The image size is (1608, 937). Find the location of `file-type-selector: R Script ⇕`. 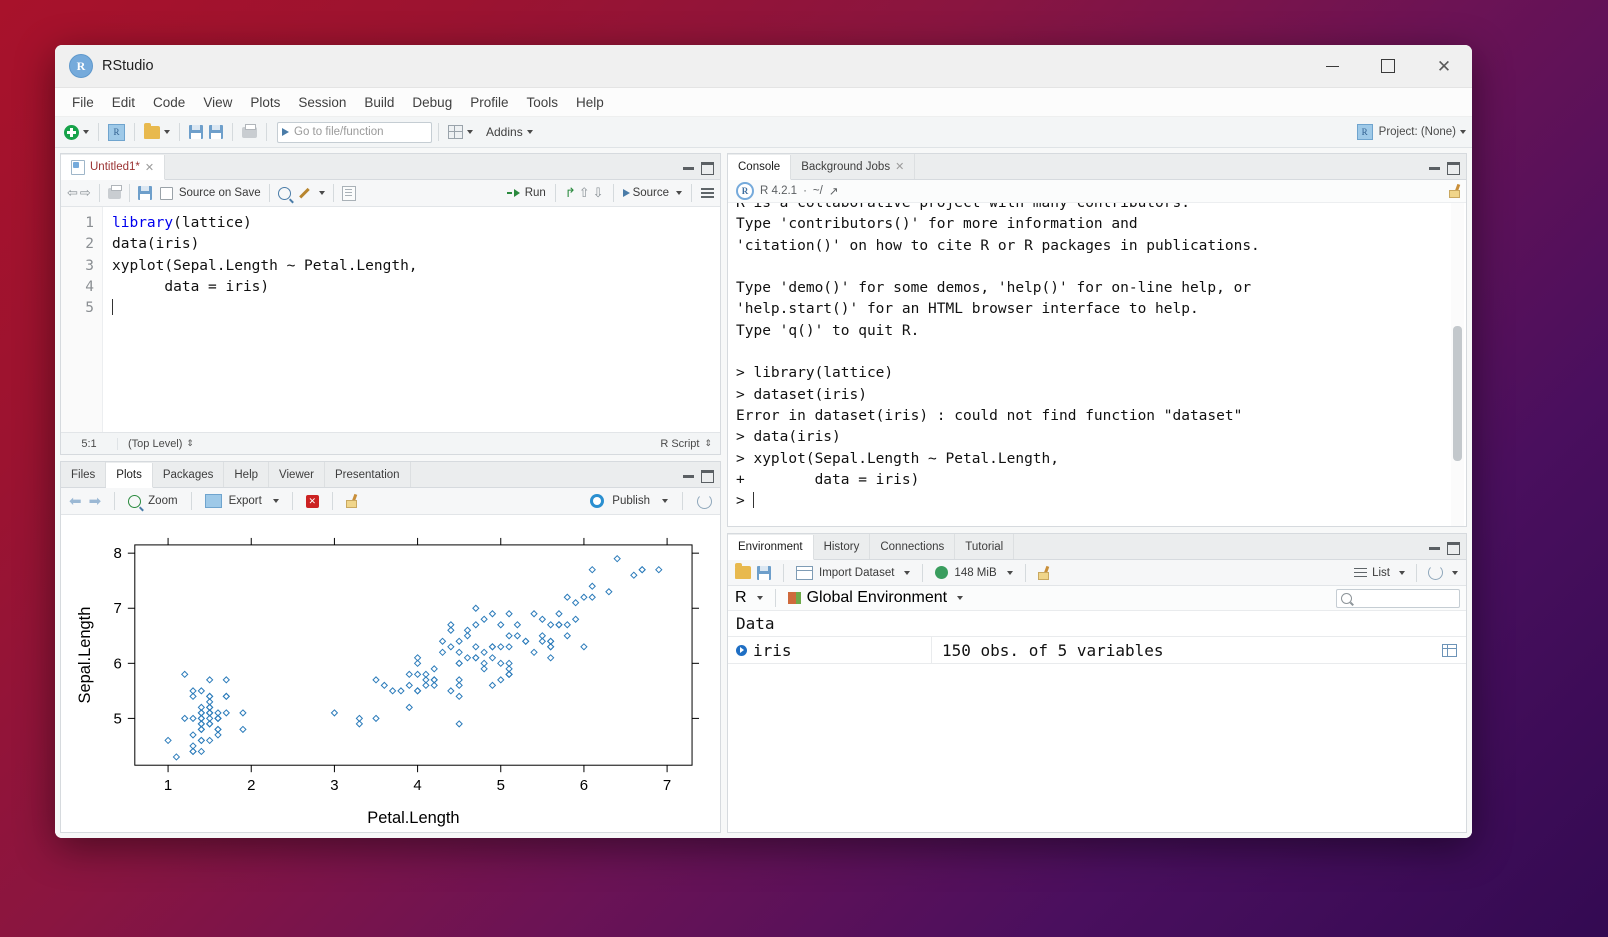

file-type-selector: R Script ⇕ is located at coordinates (686, 444).